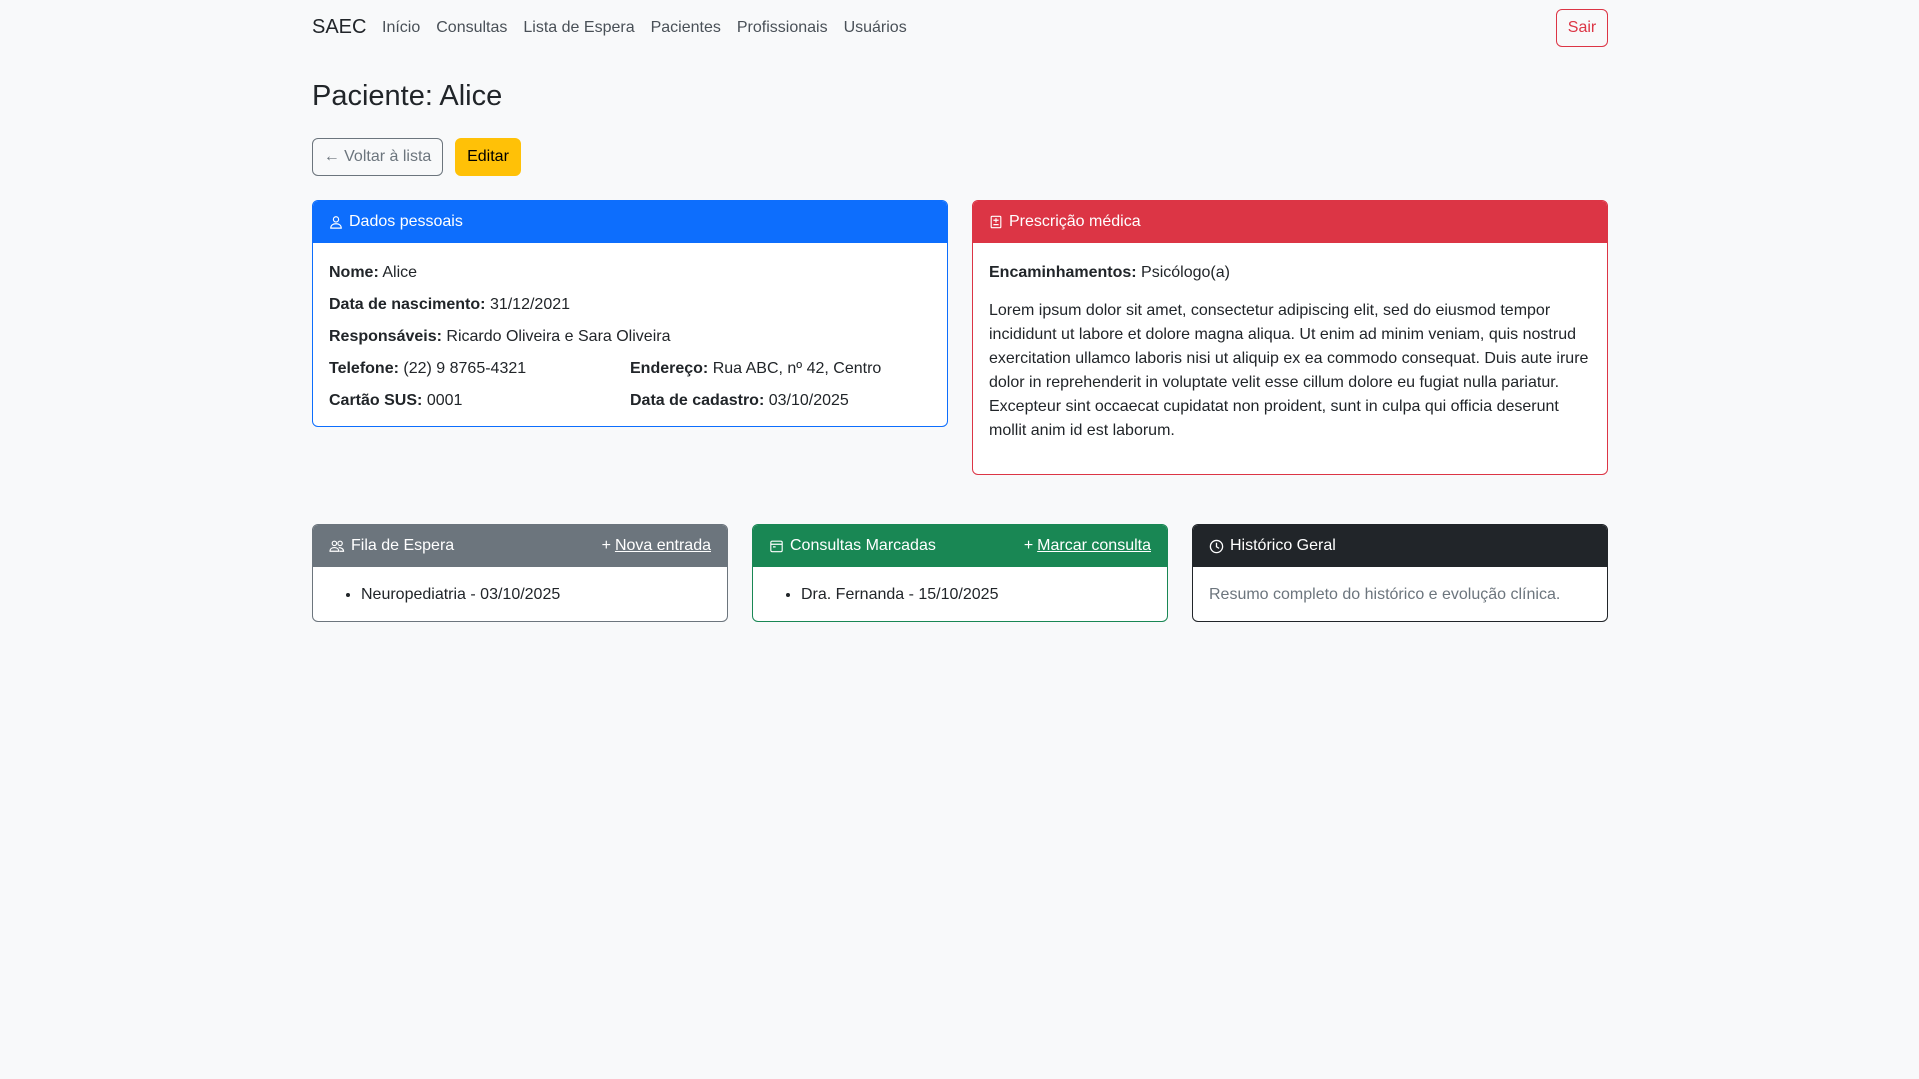  I want to click on history-header: Histórico Geral, so click(1400, 546).